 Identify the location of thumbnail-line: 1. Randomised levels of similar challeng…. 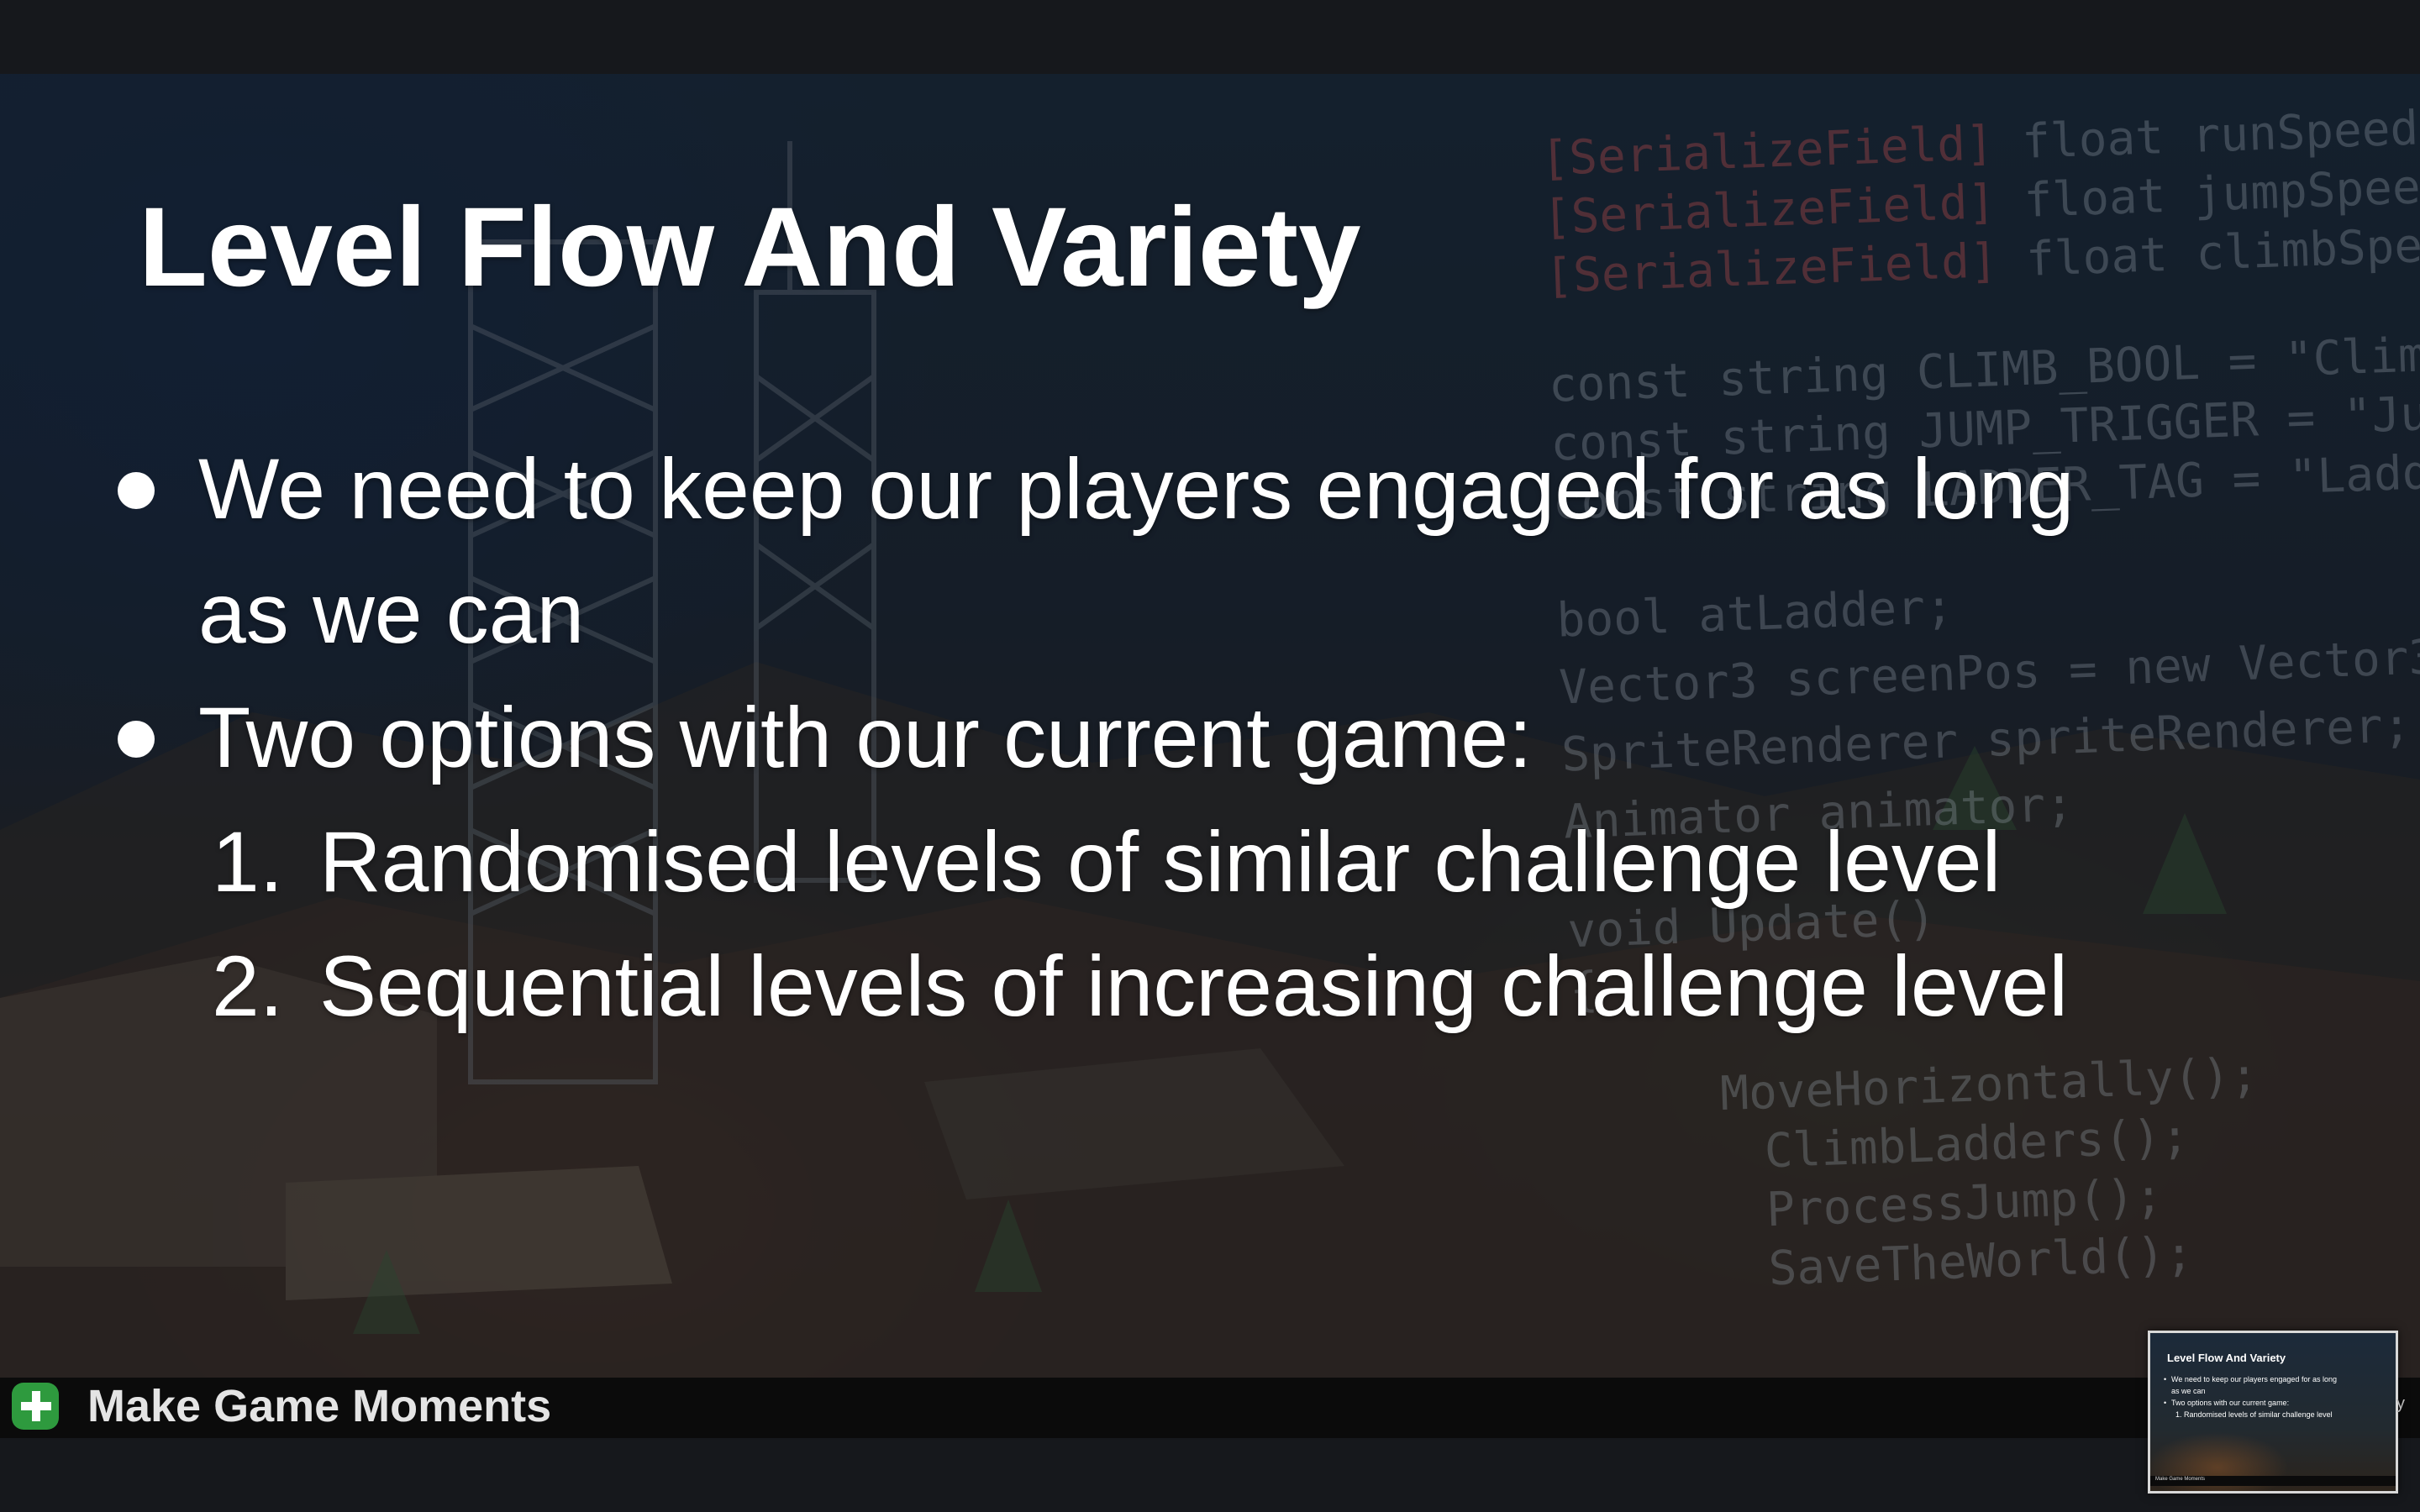
(2254, 1414).